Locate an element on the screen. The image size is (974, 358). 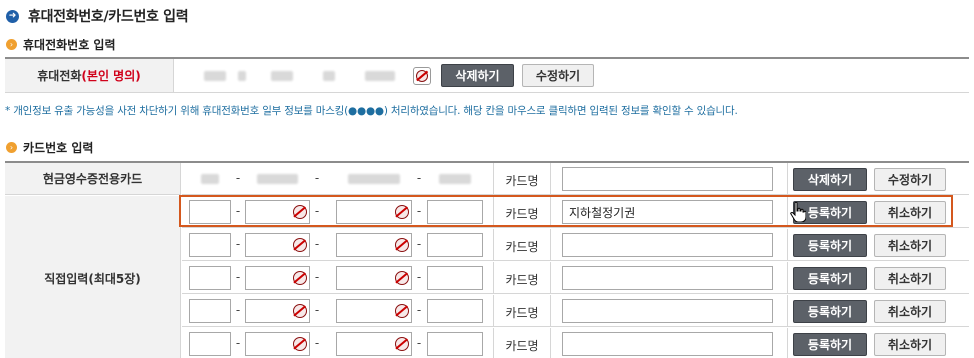
card-row: - - - 카드명 등록하기 취소하기 is located at coordinates (575, 343).